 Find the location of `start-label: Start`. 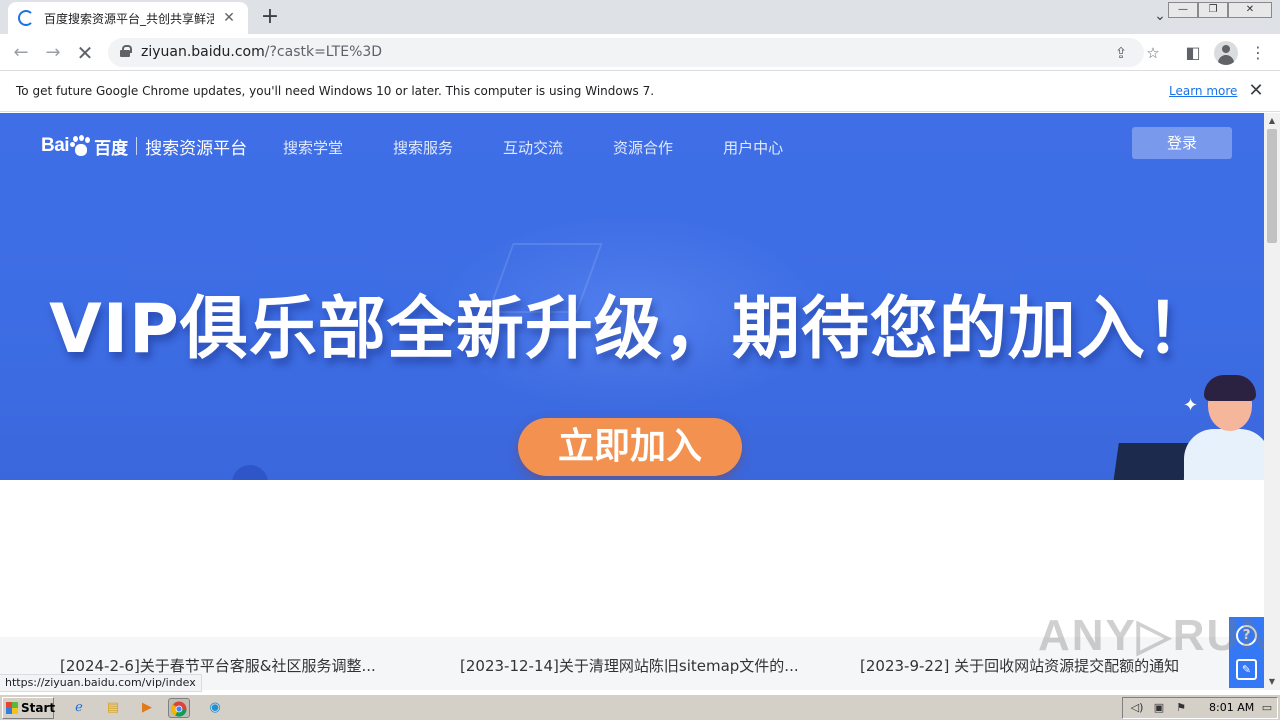

start-label: Start is located at coordinates (38, 708).